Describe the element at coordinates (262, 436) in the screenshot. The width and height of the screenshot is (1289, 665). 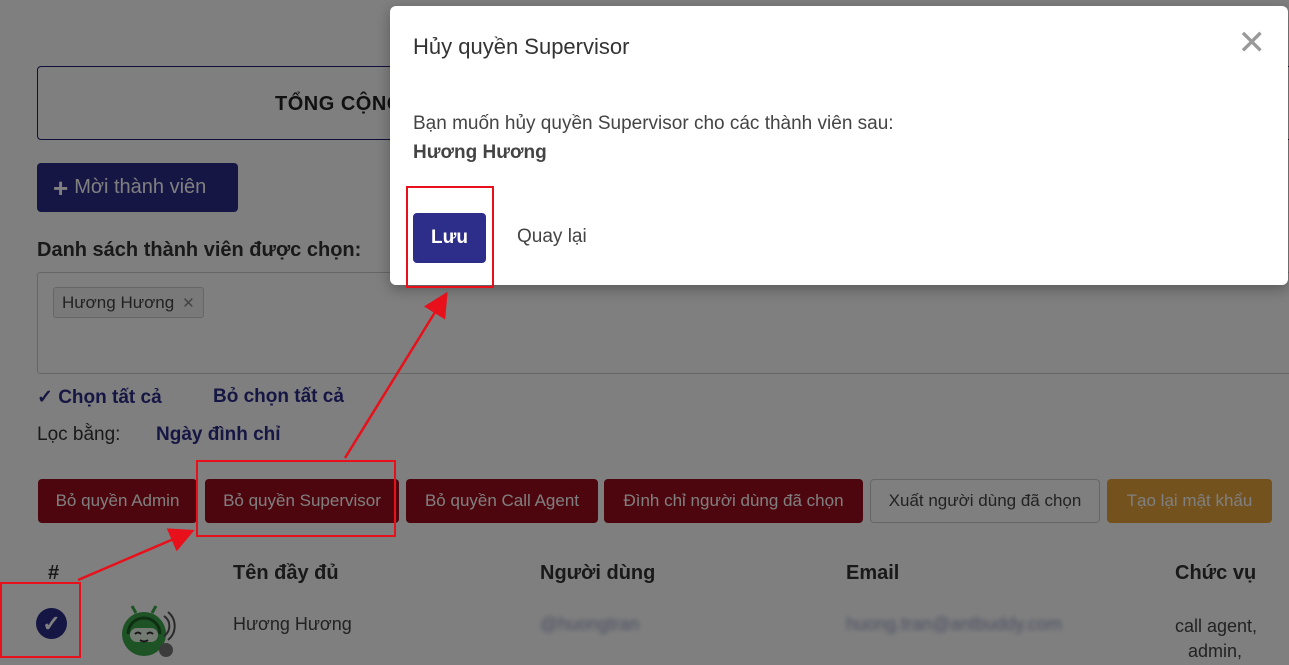
I see `annotation-arrows` at that location.